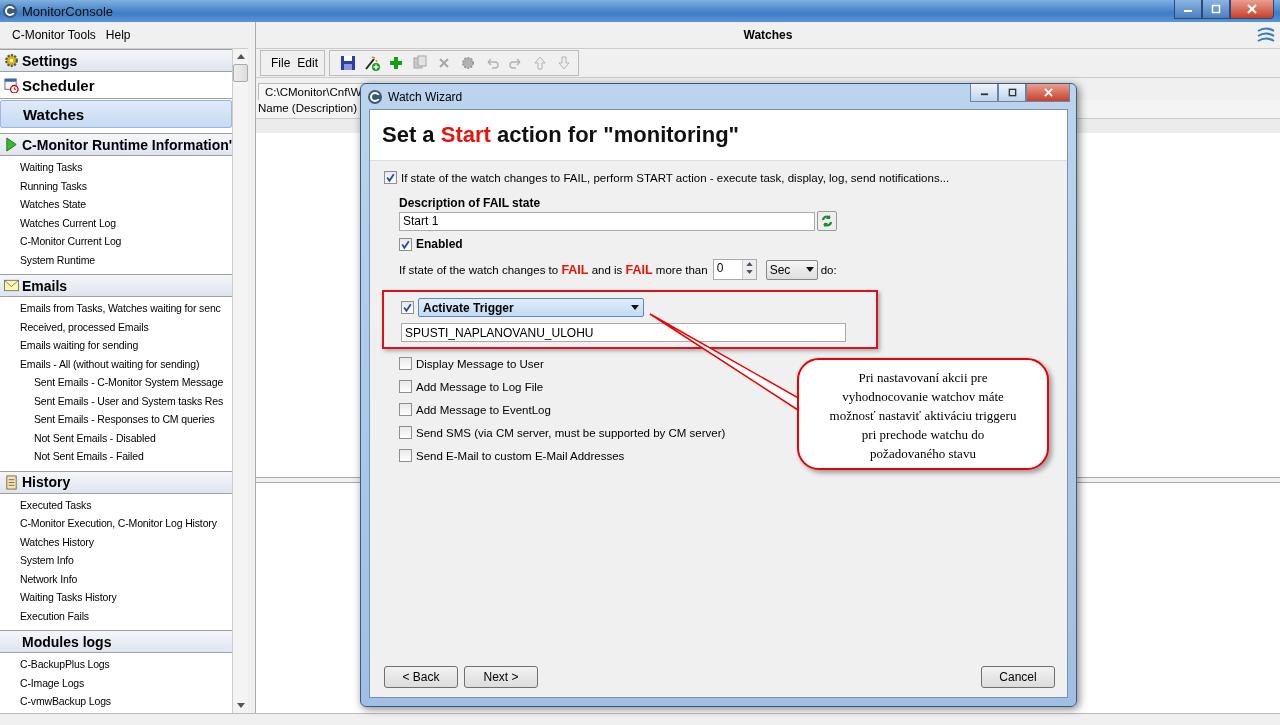  Describe the element at coordinates (118, 35) in the screenshot. I see `menu-item: Help` at that location.